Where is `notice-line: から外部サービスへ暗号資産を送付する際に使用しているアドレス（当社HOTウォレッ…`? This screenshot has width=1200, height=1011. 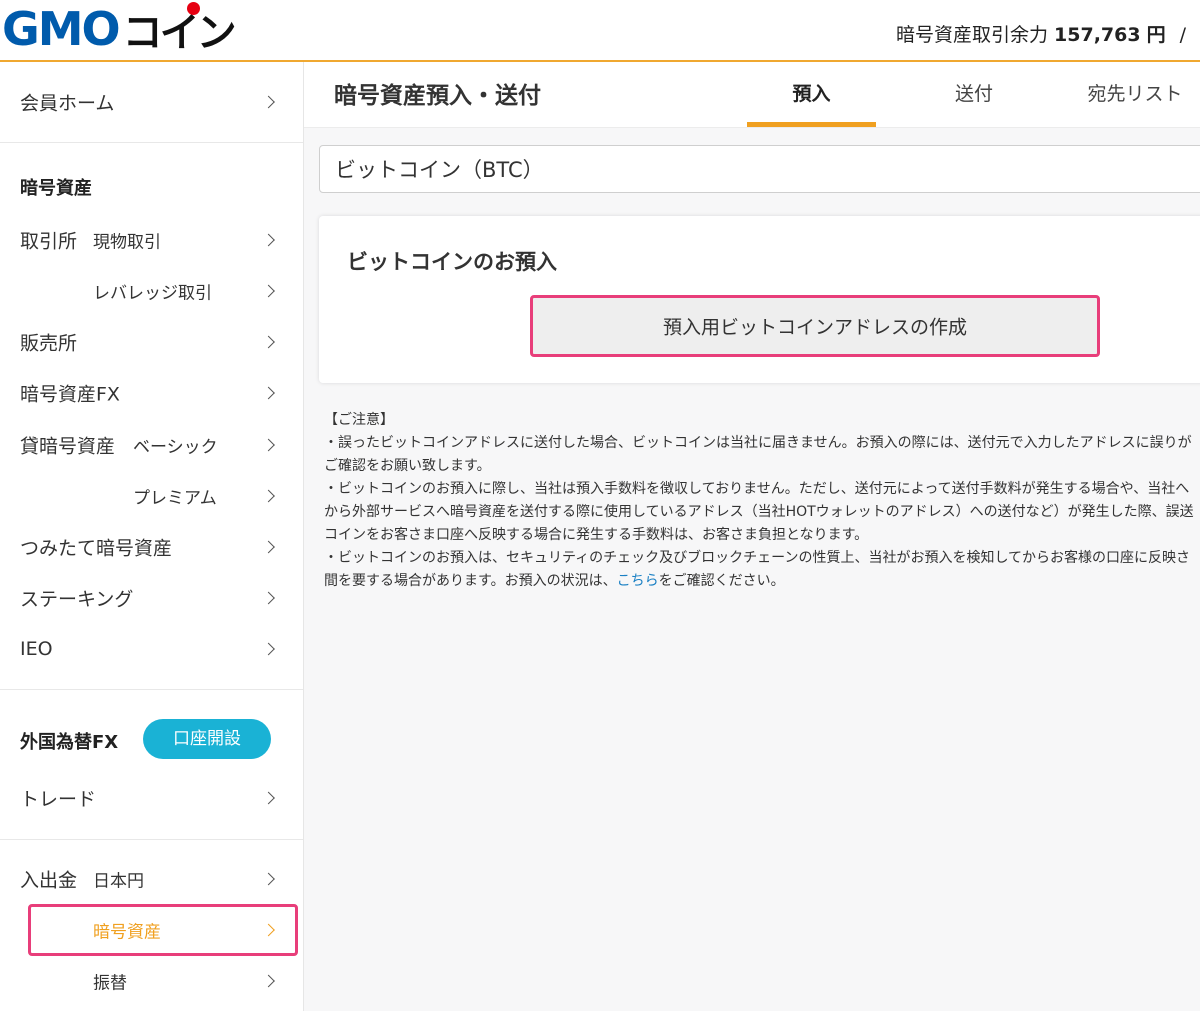
notice-line: から外部サービスへ暗号資産を送付する際に使用しているアドレス（当社HOTウォレッ… is located at coordinates (759, 512).